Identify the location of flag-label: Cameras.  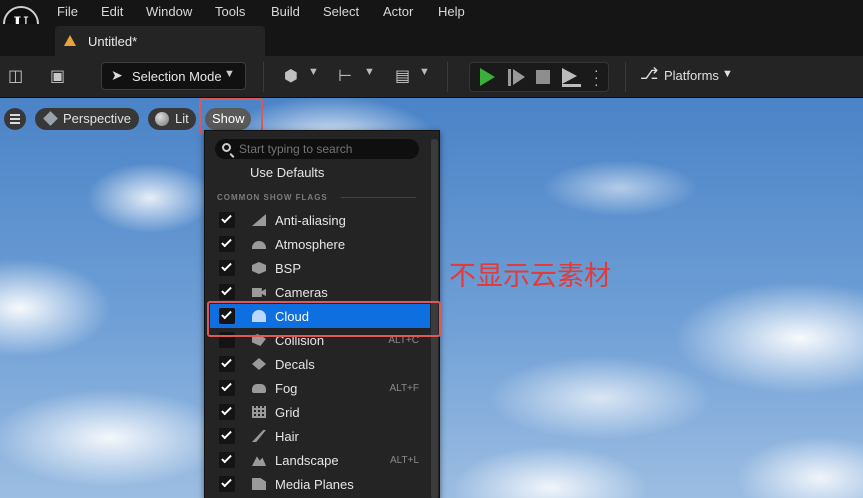
(301, 292).